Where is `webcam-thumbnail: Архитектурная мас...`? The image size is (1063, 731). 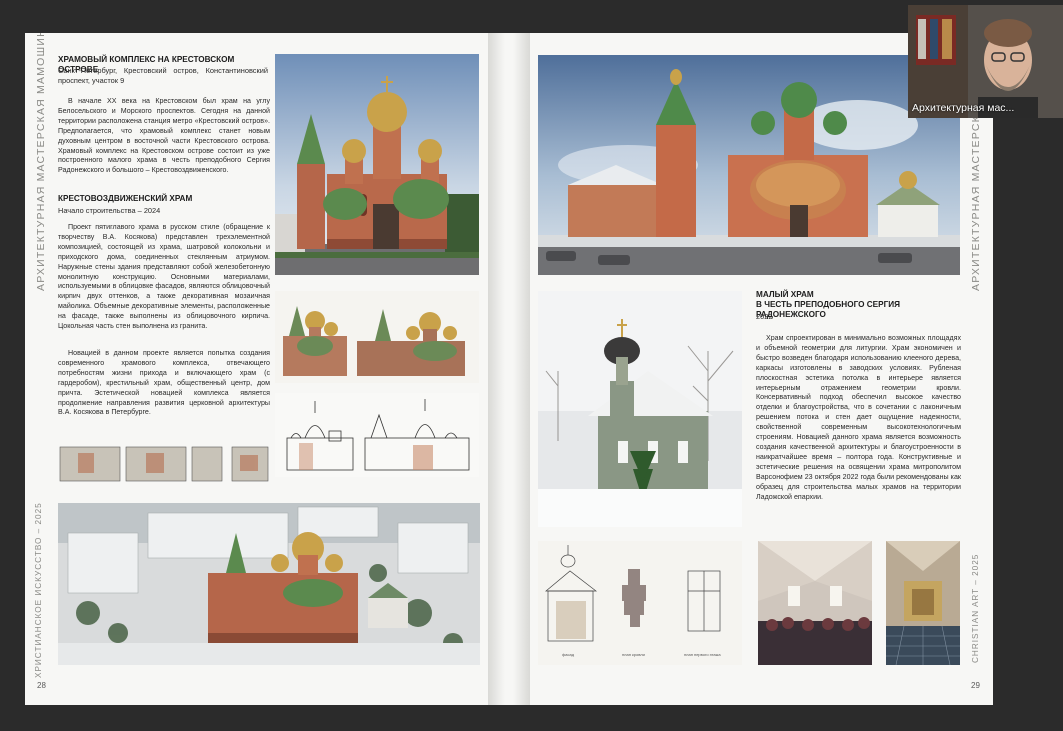
webcam-thumbnail: Архитектурная мас... is located at coordinates (985, 61).